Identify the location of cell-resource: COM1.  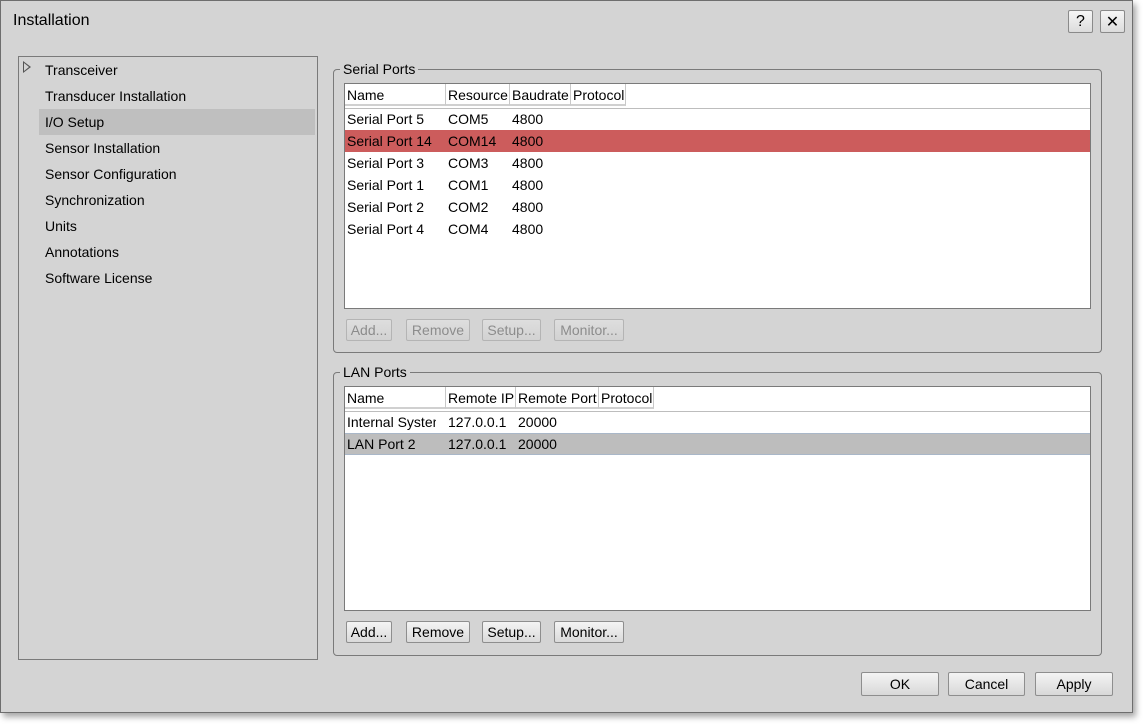
(468, 185).